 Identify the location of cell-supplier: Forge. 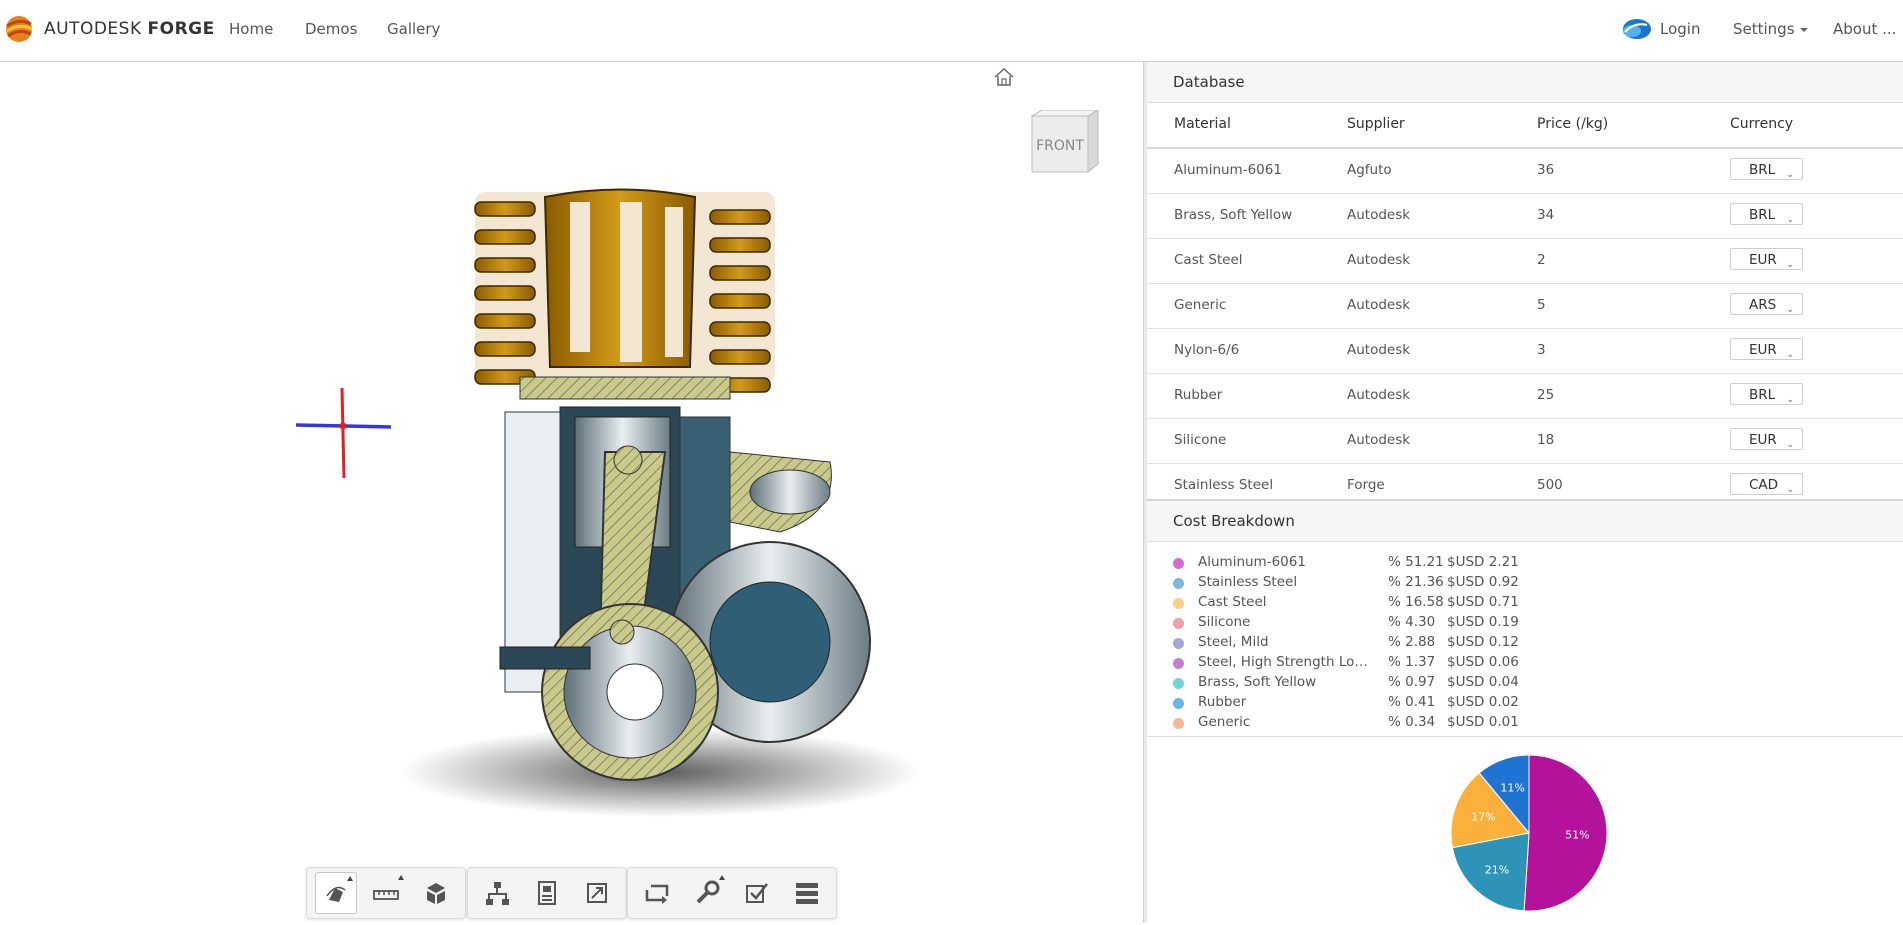
(1366, 485).